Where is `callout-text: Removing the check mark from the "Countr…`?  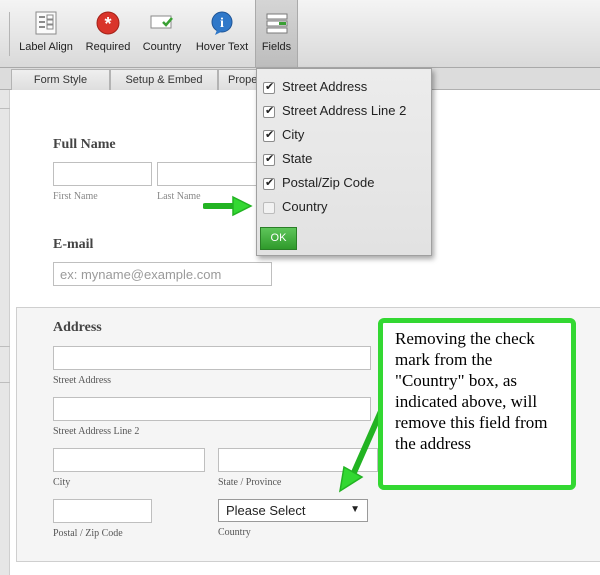 callout-text: Removing the check mark from the "Countr… is located at coordinates (471, 391).